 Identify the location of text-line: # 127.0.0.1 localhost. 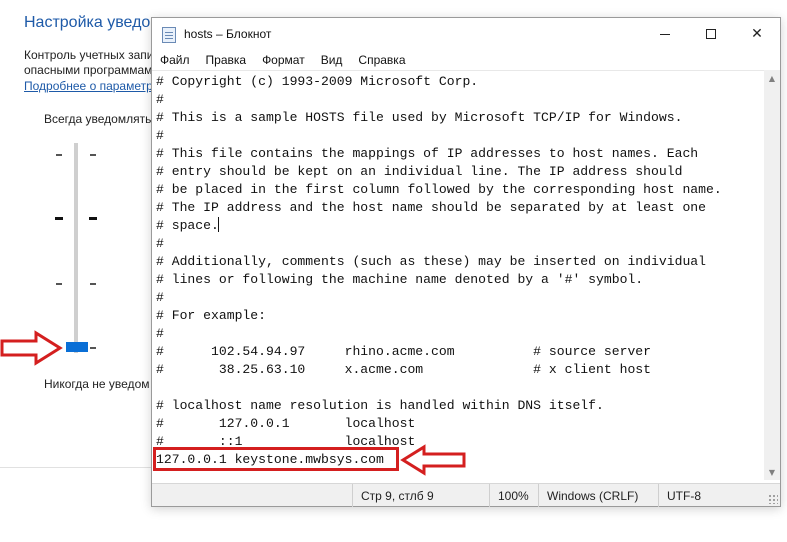
(286, 423).